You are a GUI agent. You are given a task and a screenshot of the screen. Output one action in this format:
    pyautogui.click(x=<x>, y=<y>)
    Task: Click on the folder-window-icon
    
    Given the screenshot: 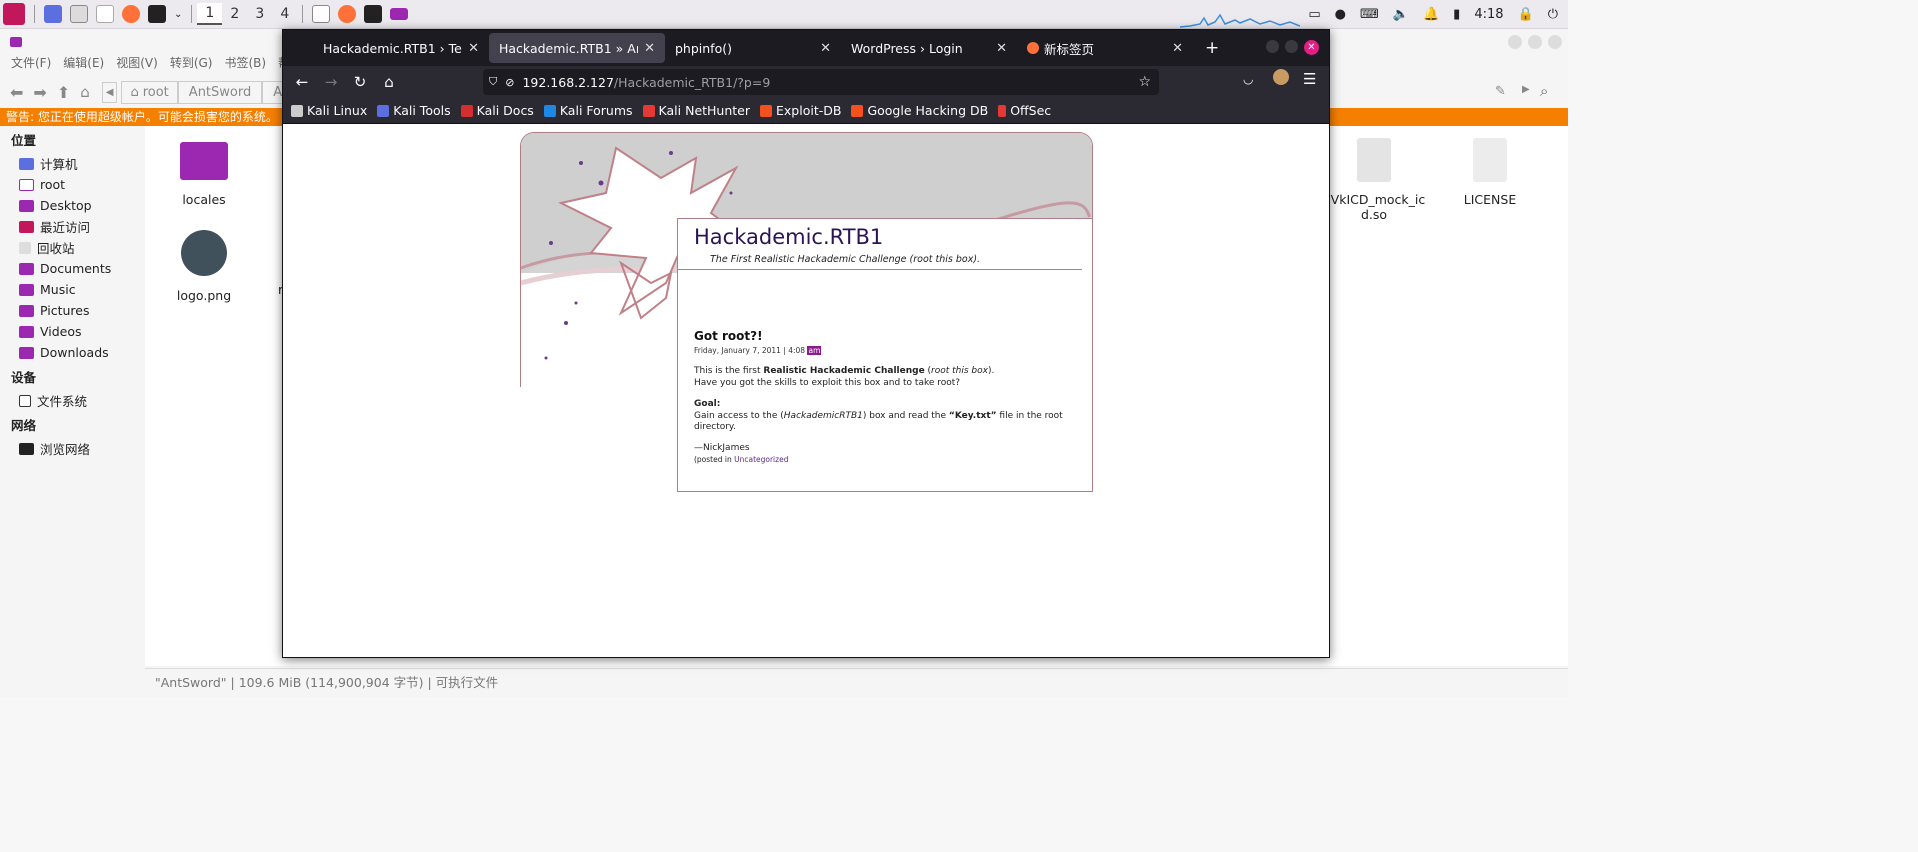 What is the action you would take?
    pyautogui.click(x=399, y=14)
    